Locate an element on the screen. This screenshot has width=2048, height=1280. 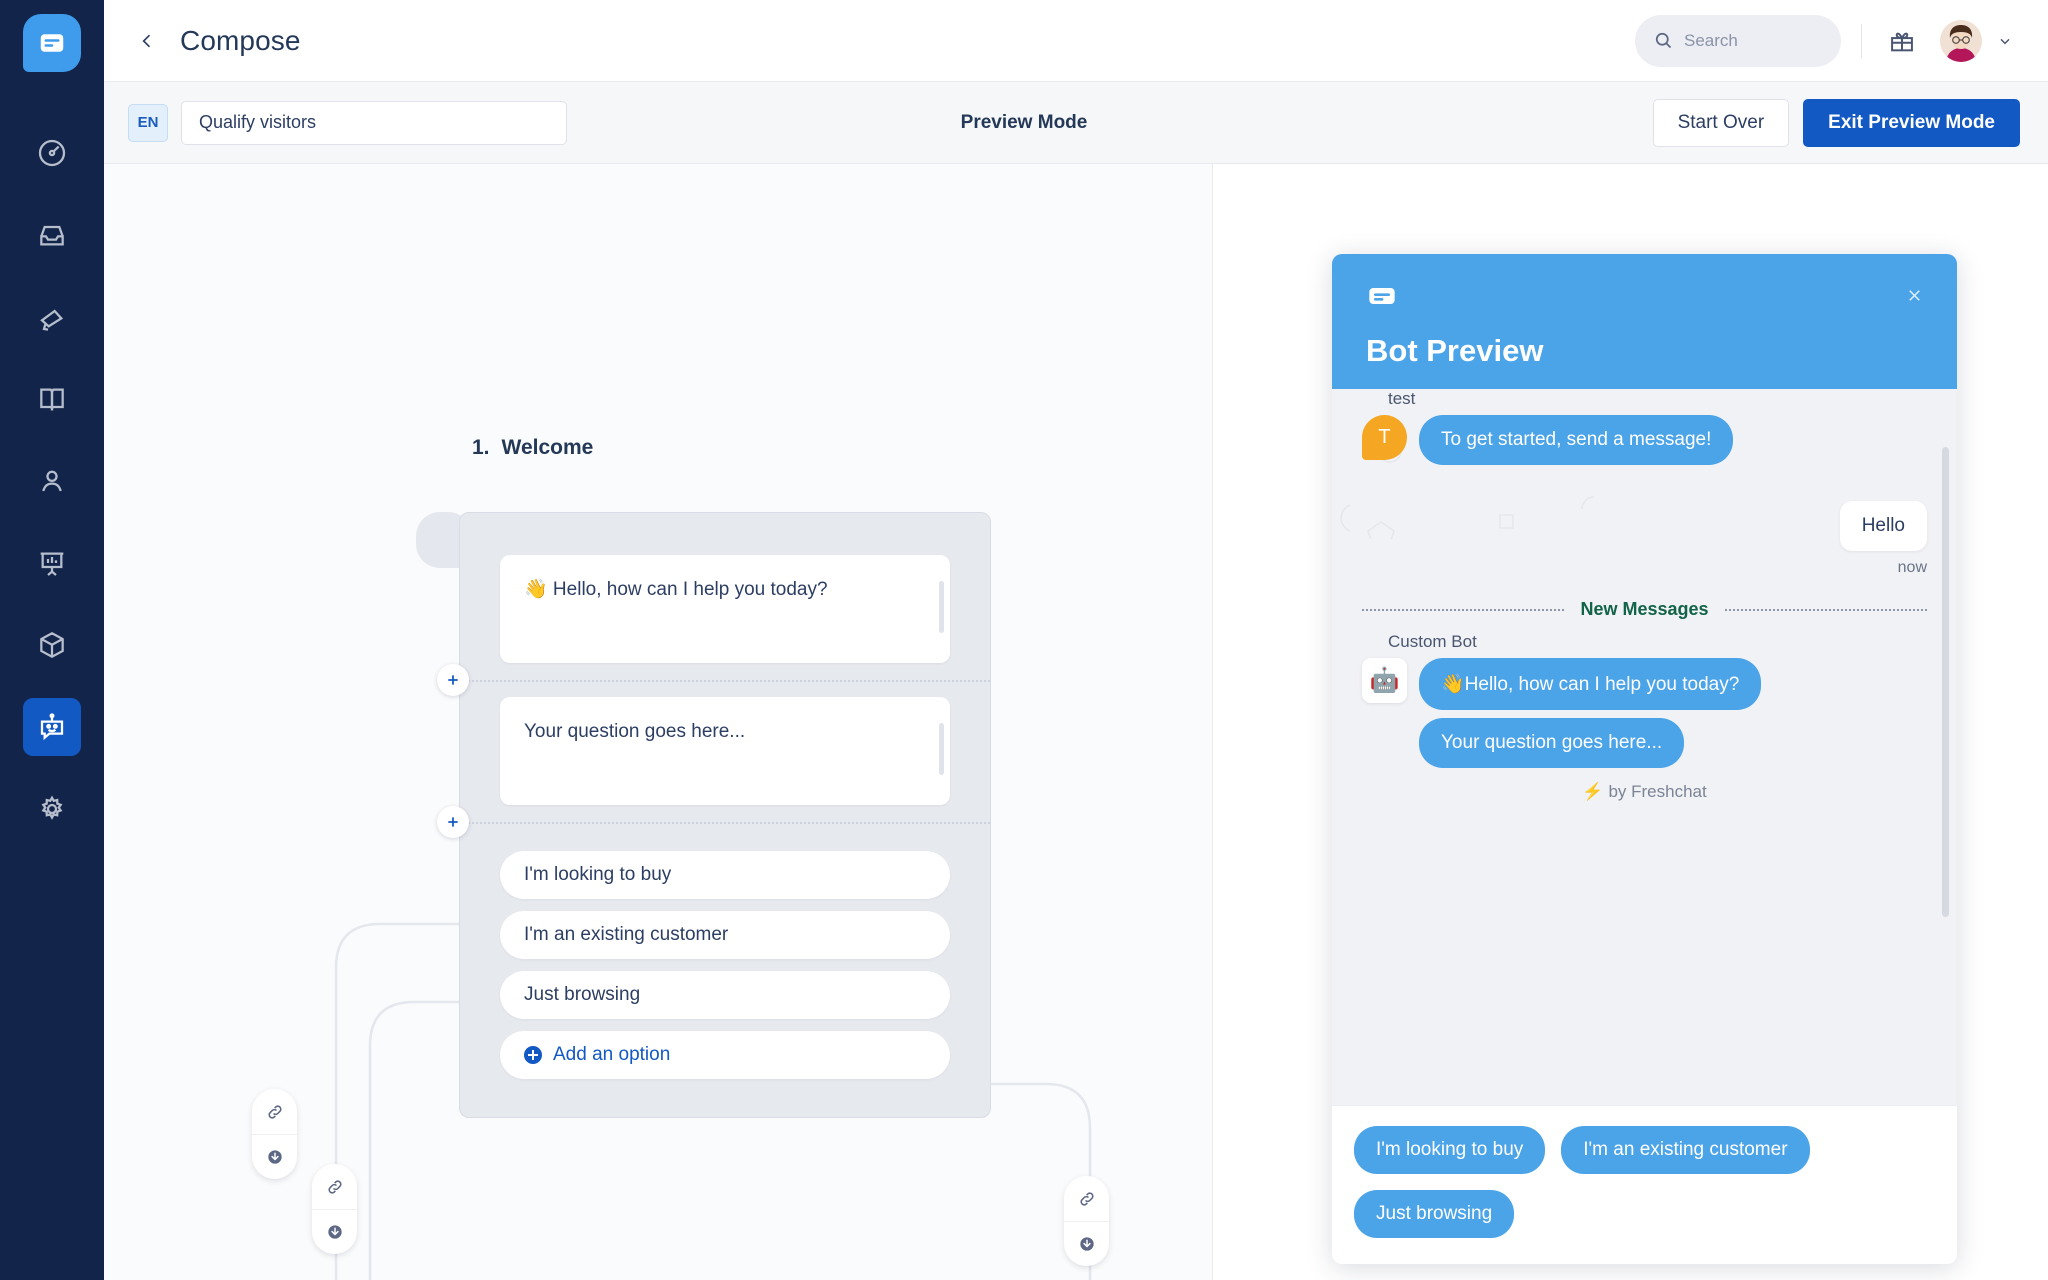
download-circle-icon is located at coordinates (274, 1157).